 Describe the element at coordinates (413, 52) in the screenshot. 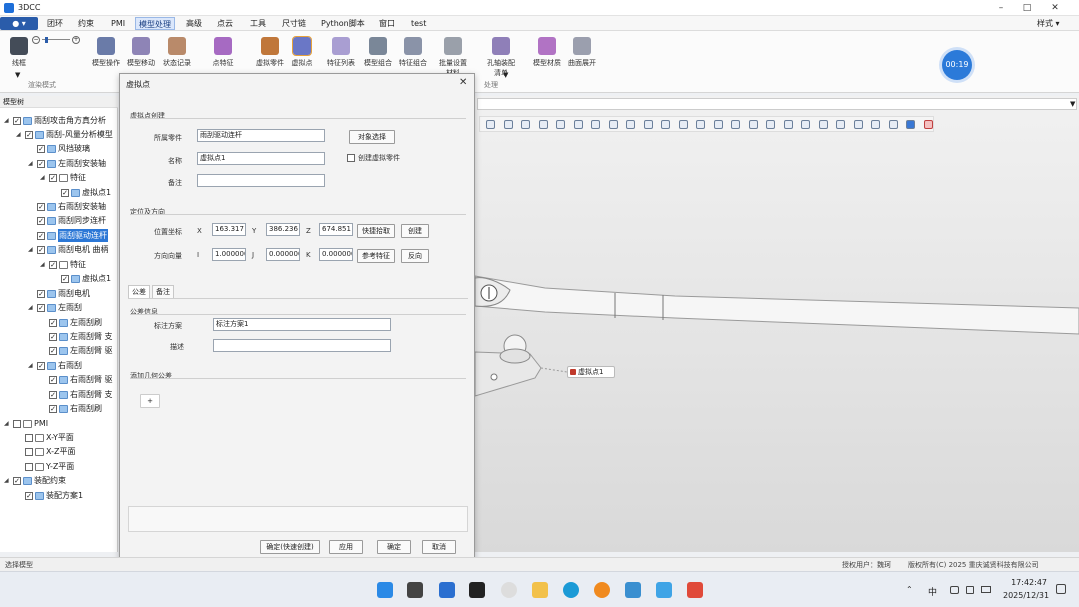

I see `ribbon-button-feature-combine: 特征组合` at that location.